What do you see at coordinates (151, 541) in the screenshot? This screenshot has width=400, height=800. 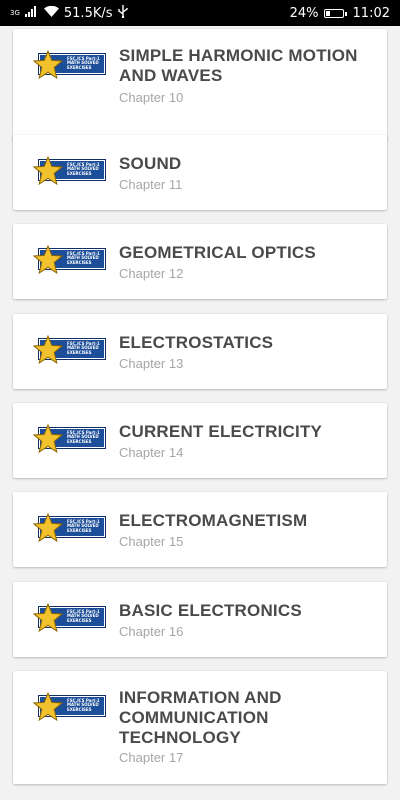 I see `chapter-number: Chapter 15` at bounding box center [151, 541].